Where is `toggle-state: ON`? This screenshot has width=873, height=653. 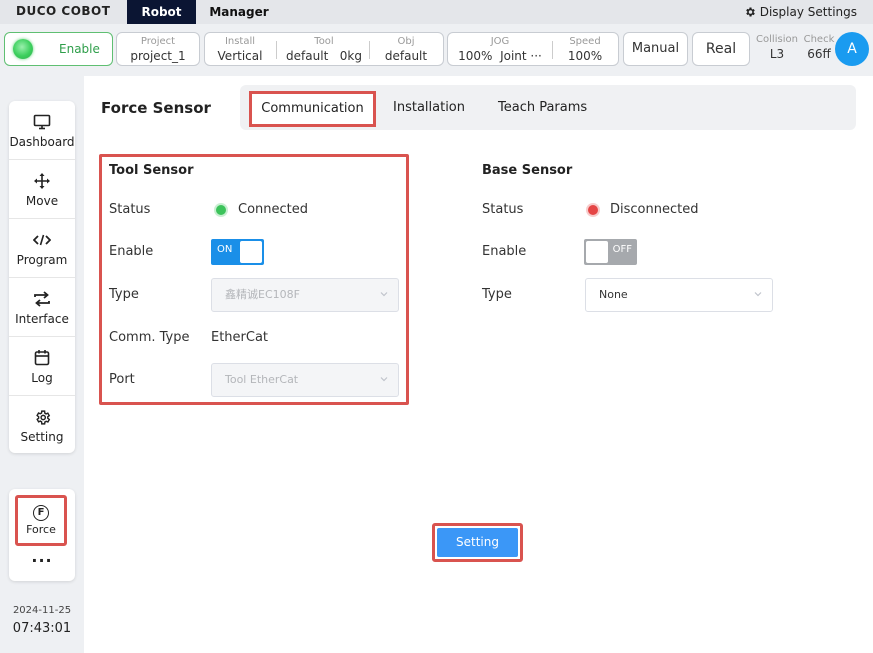 toggle-state: ON is located at coordinates (225, 249).